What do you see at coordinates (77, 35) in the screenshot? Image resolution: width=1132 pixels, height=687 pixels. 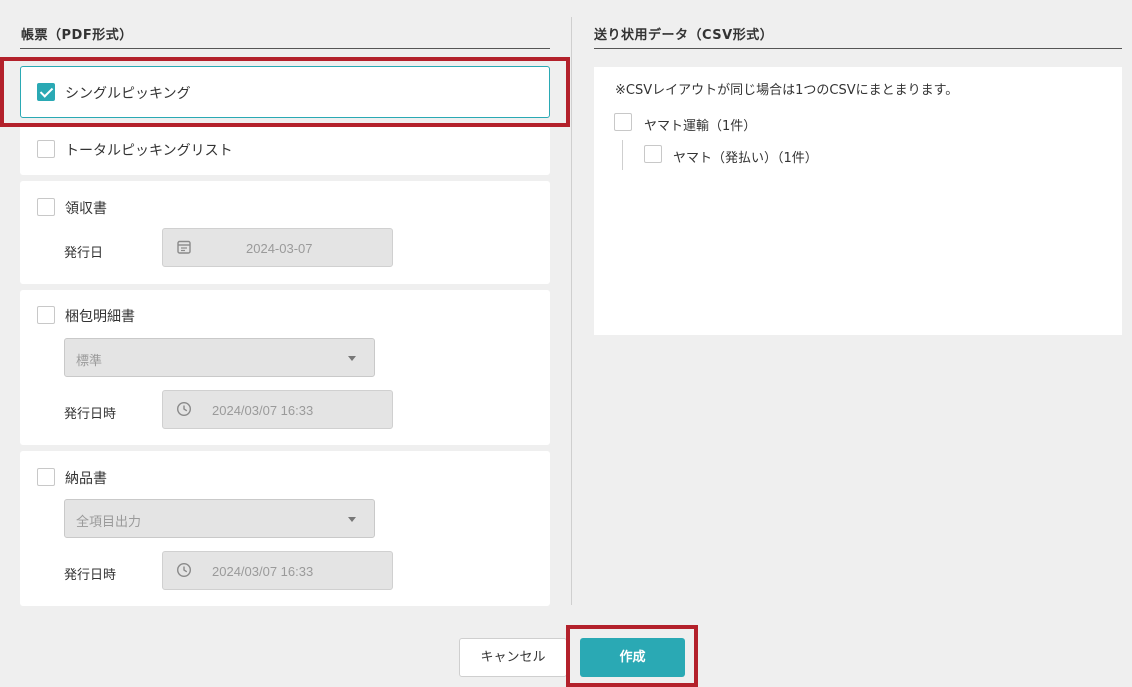 I see `pdf-section-title: 帳票（PDF形式）` at bounding box center [77, 35].